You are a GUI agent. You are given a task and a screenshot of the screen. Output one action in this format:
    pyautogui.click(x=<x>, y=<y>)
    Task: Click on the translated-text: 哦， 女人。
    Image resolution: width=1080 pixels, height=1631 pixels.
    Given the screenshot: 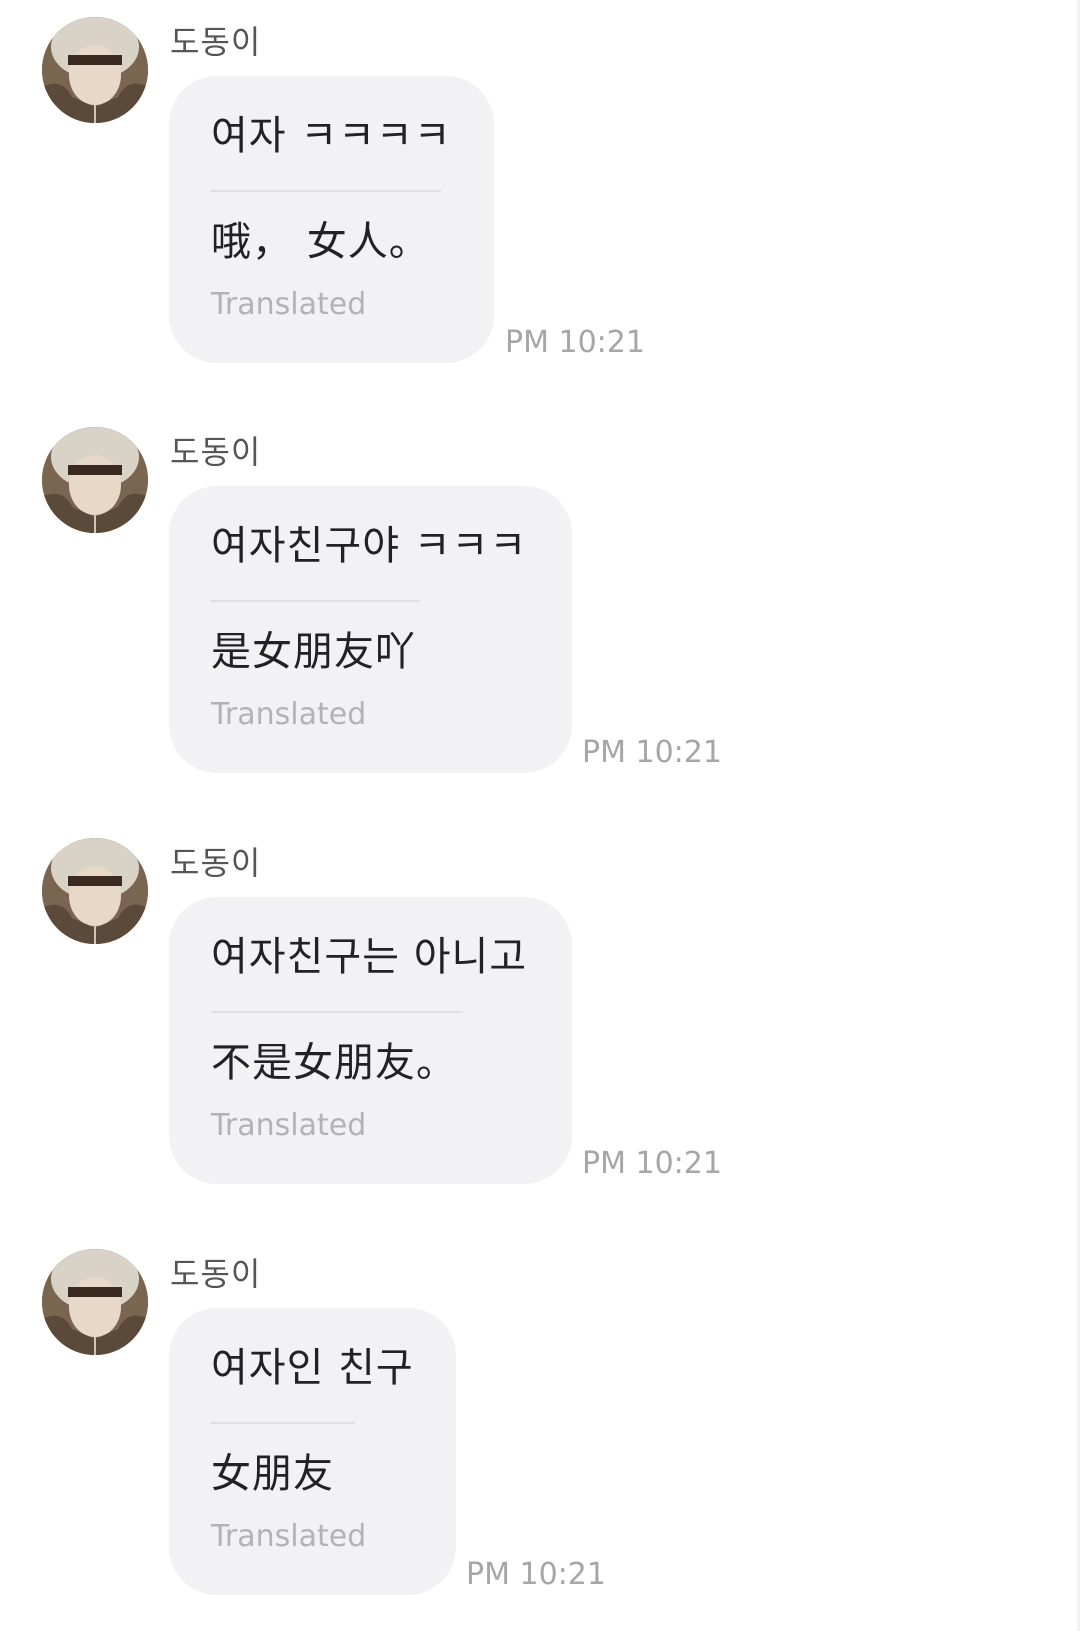 What is the action you would take?
    pyautogui.click(x=320, y=242)
    